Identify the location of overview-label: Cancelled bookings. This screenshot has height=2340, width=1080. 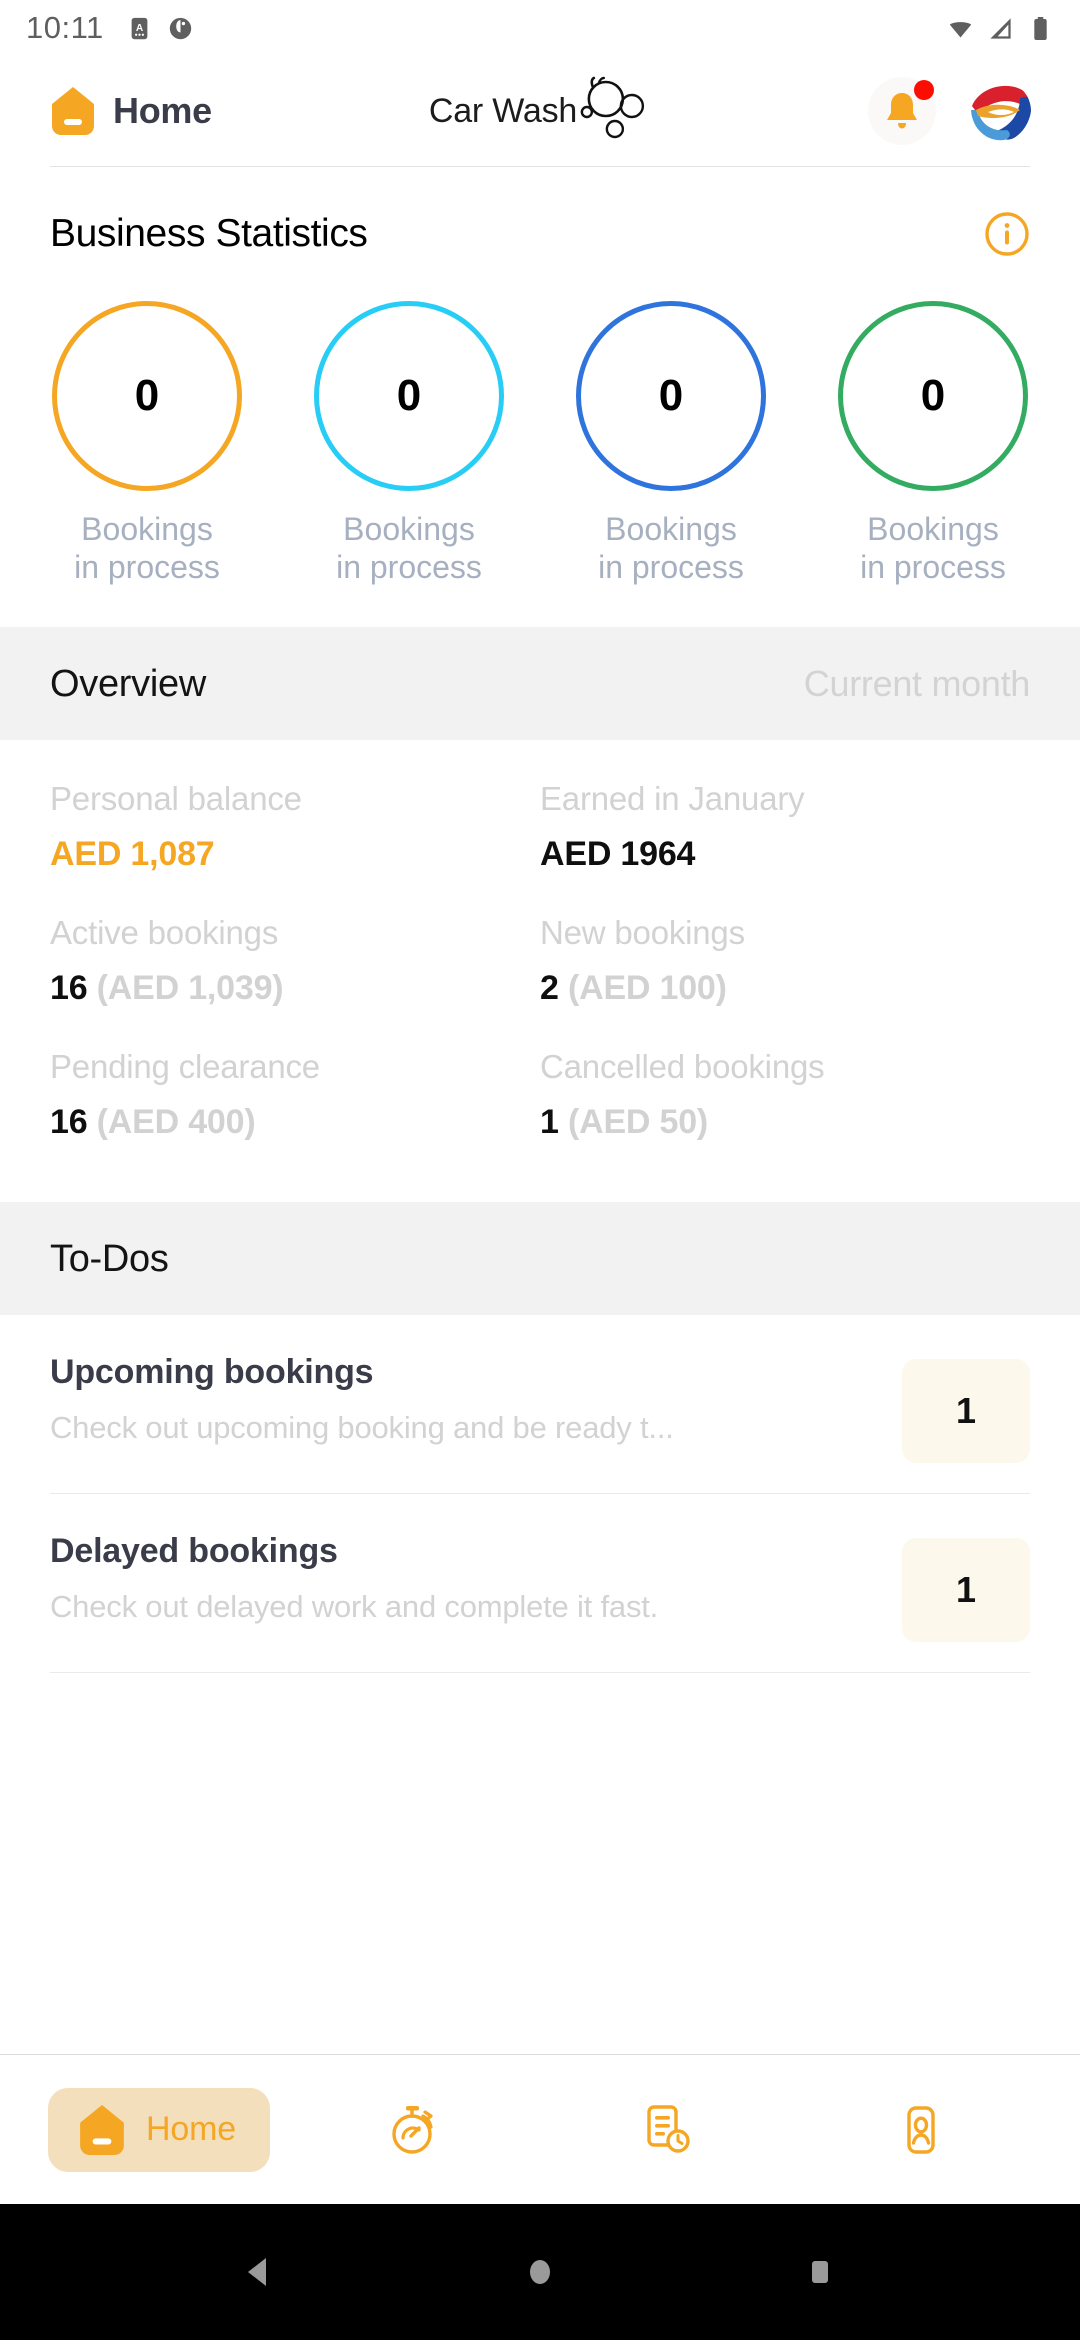
(682, 1066).